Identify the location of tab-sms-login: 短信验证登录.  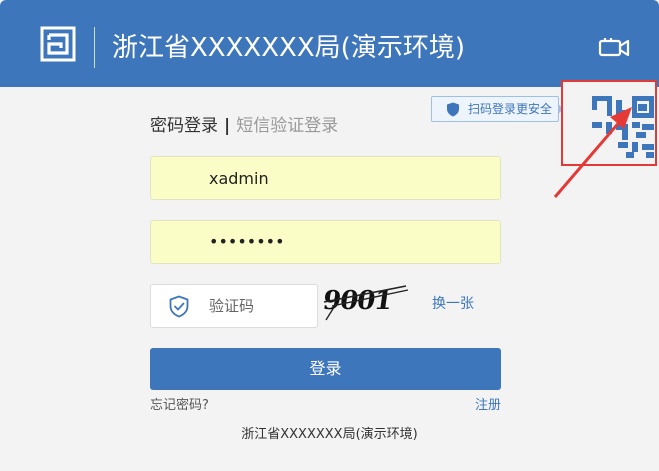
(287, 126).